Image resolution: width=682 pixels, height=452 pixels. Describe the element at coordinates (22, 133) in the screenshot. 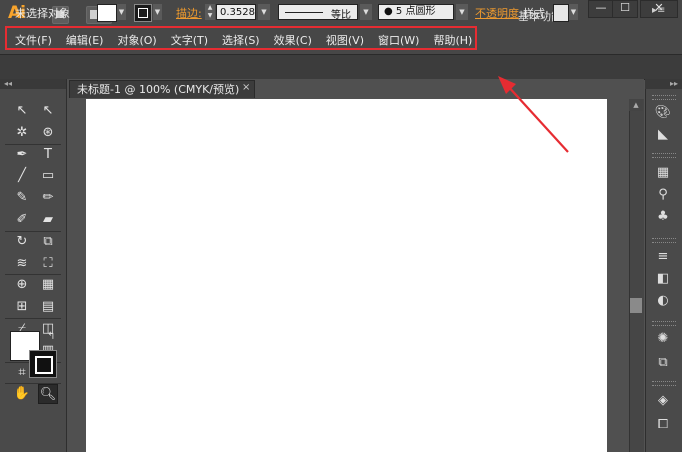

I see `magic-wand-tool-icon: ✲` at that location.